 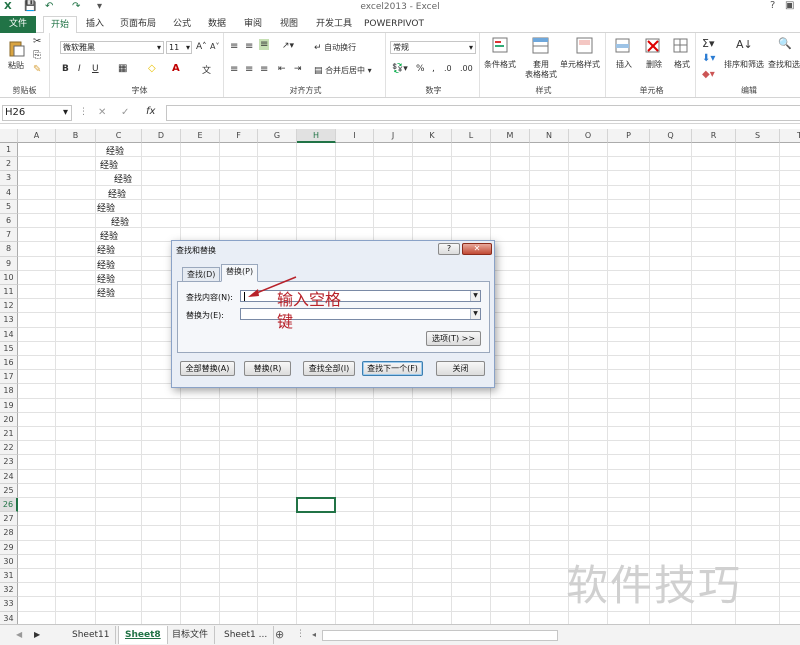 I want to click on row-header: 3, so click(x=9, y=178).